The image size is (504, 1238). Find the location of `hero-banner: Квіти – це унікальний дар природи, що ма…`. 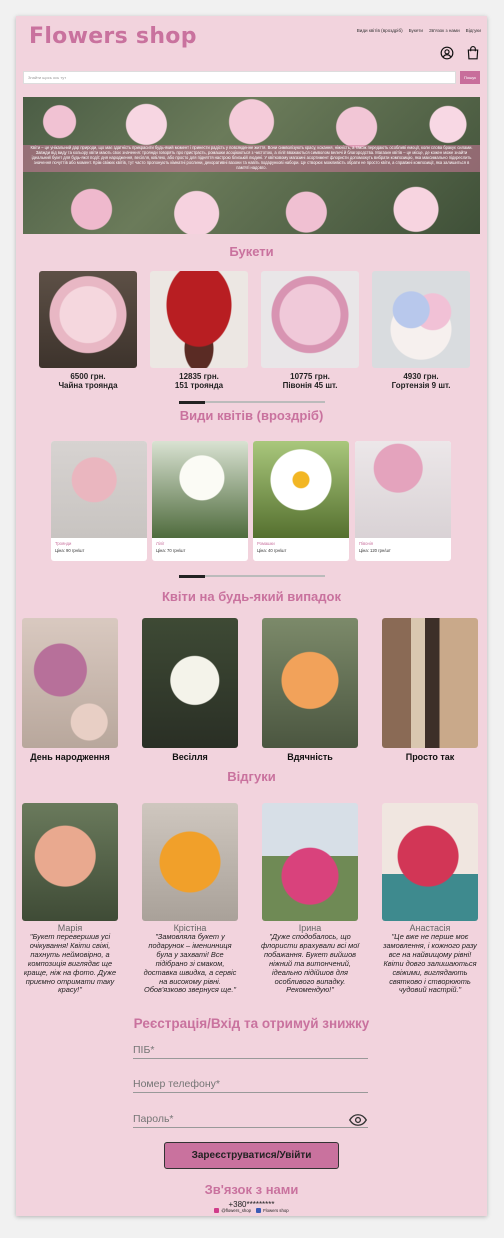

hero-banner: Квіти – це унікальний дар природи, що ма… is located at coordinates (251, 165).